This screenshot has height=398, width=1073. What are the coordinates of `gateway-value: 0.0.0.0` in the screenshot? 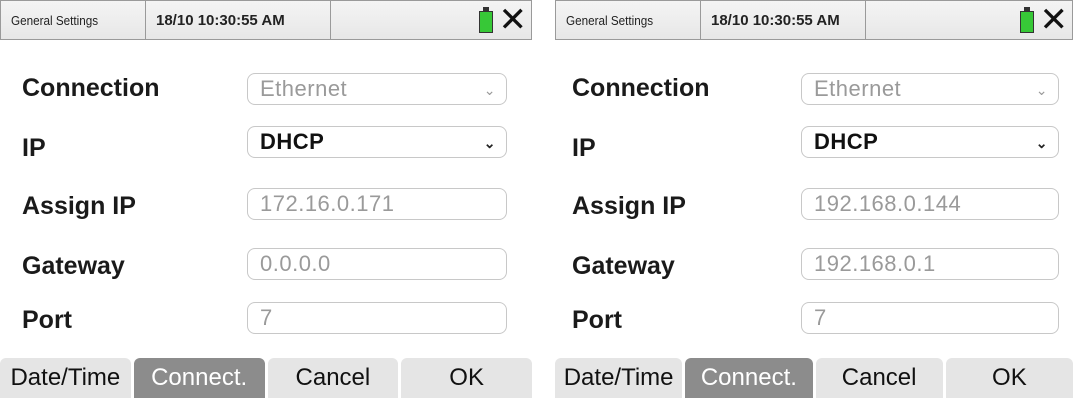 It's located at (295, 263).